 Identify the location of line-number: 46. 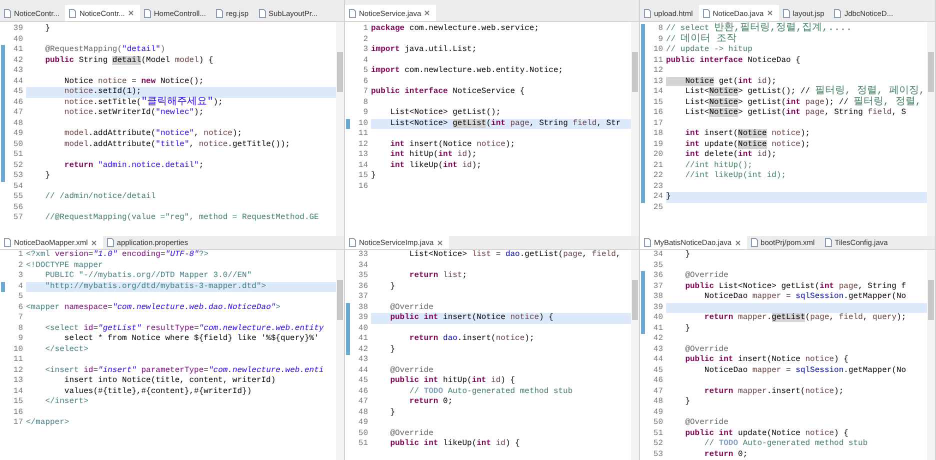
(363, 391).